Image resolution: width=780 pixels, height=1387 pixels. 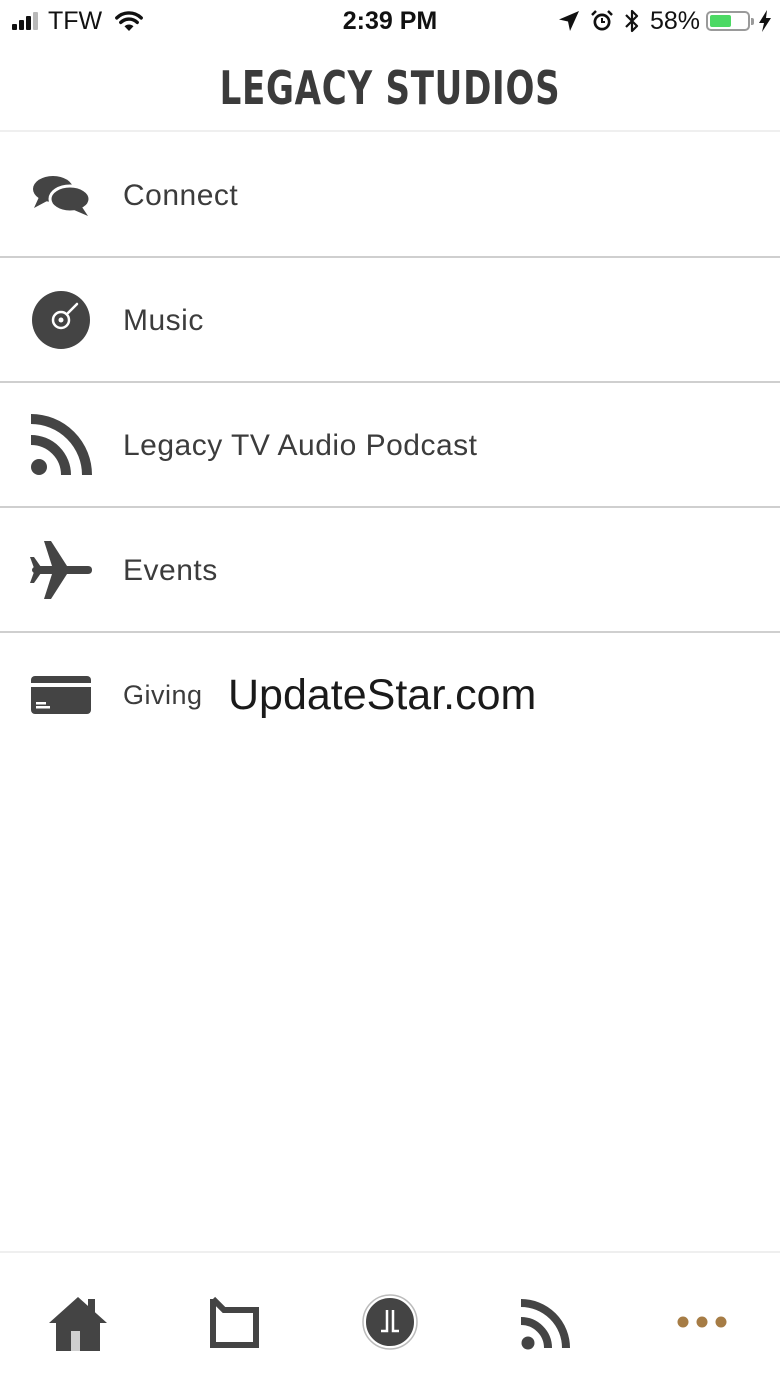 I want to click on menu-item-label: Connect, so click(x=181, y=195).